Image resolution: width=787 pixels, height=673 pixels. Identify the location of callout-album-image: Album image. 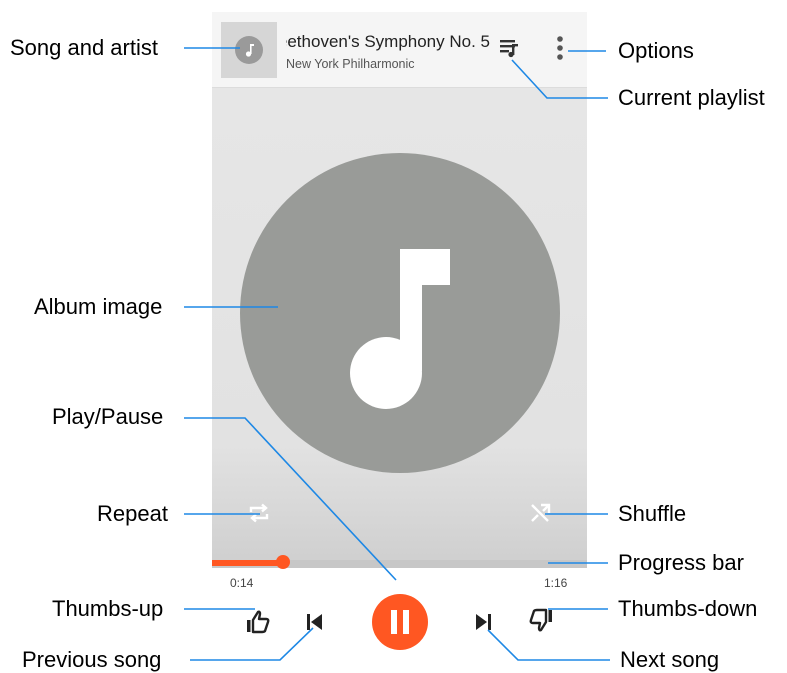
(98, 306).